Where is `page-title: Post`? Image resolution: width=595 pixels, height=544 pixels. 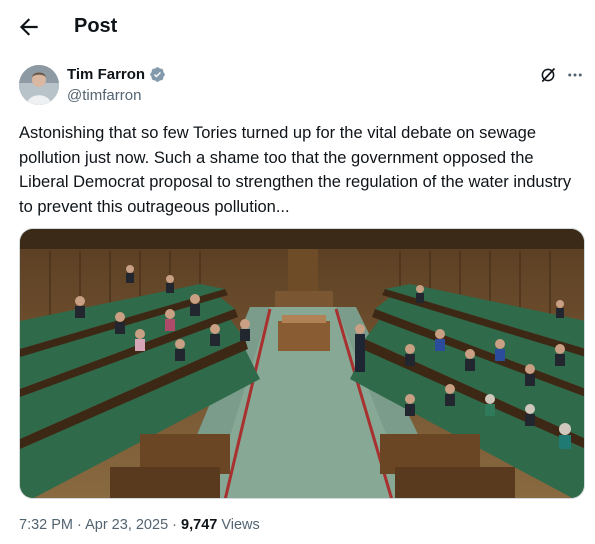 page-title: Post is located at coordinates (96, 26).